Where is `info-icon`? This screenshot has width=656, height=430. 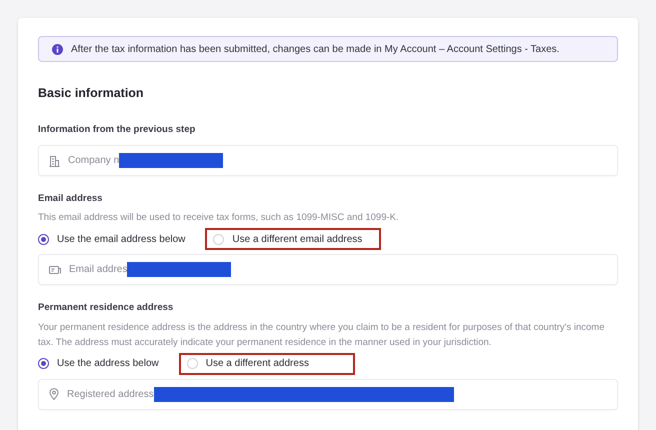
info-icon is located at coordinates (57, 49).